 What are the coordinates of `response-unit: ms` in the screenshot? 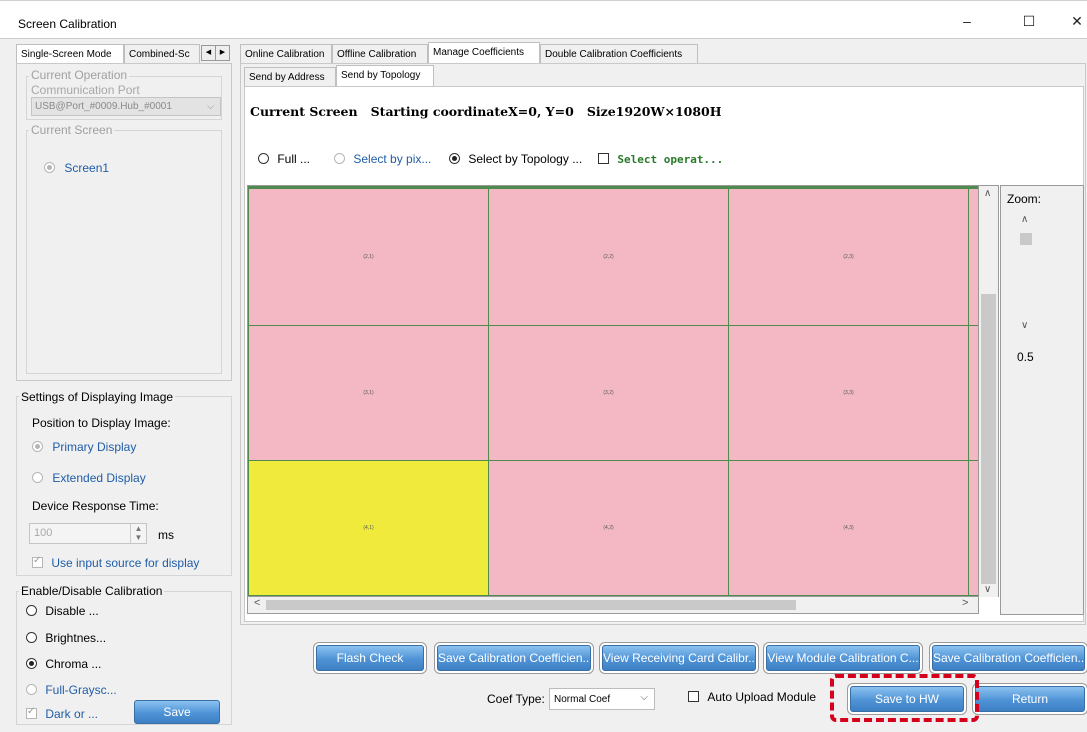 It's located at (166, 535).